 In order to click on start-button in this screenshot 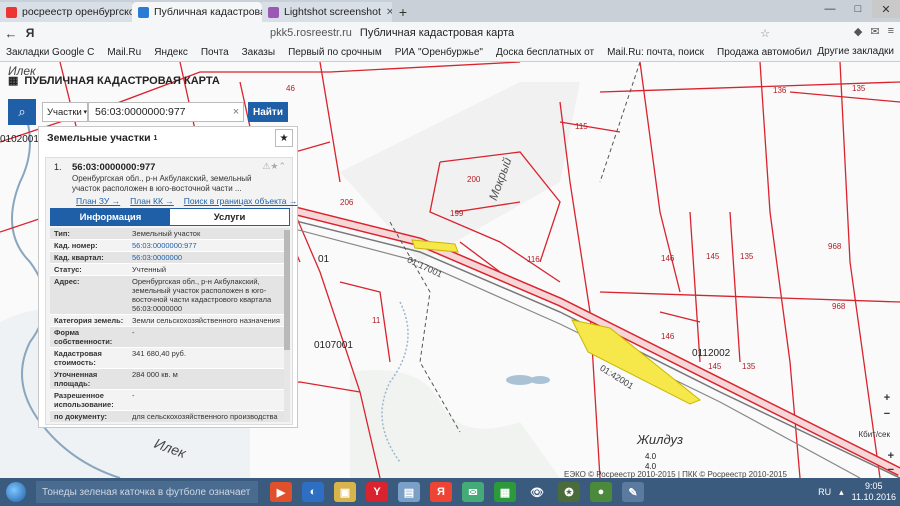, I will do `click(16, 492)`.